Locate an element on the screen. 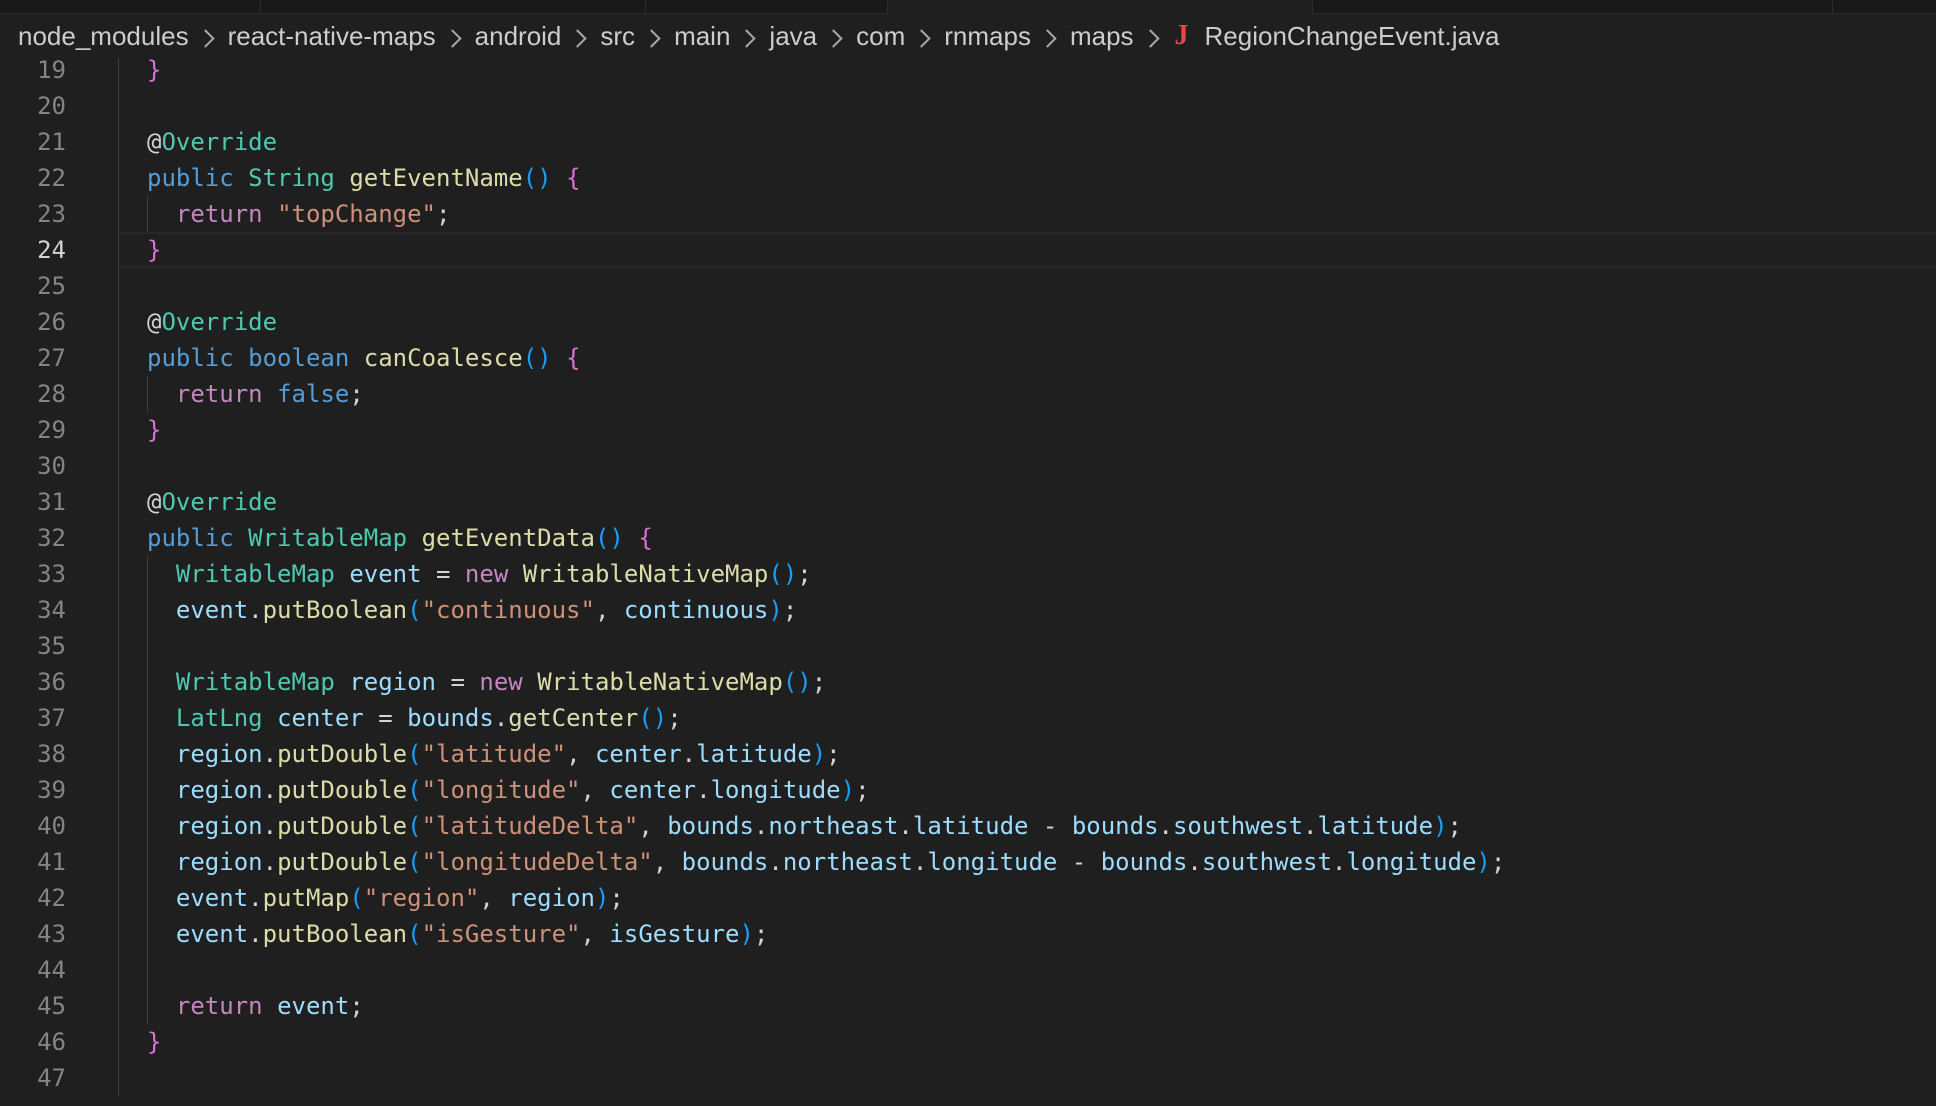  code-token: = is located at coordinates (385, 718).